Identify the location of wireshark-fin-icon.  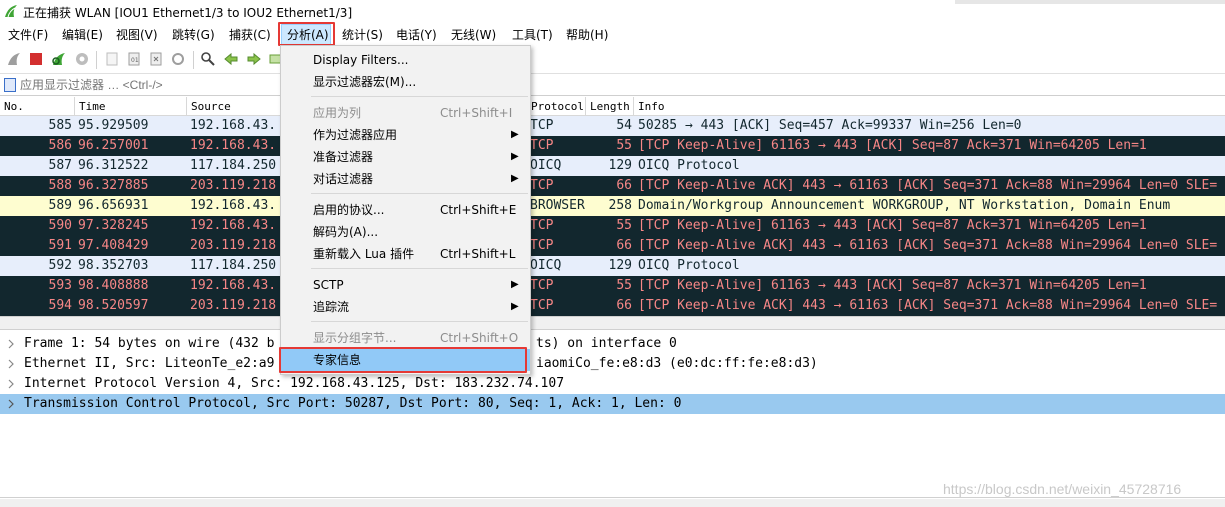
(11, 11).